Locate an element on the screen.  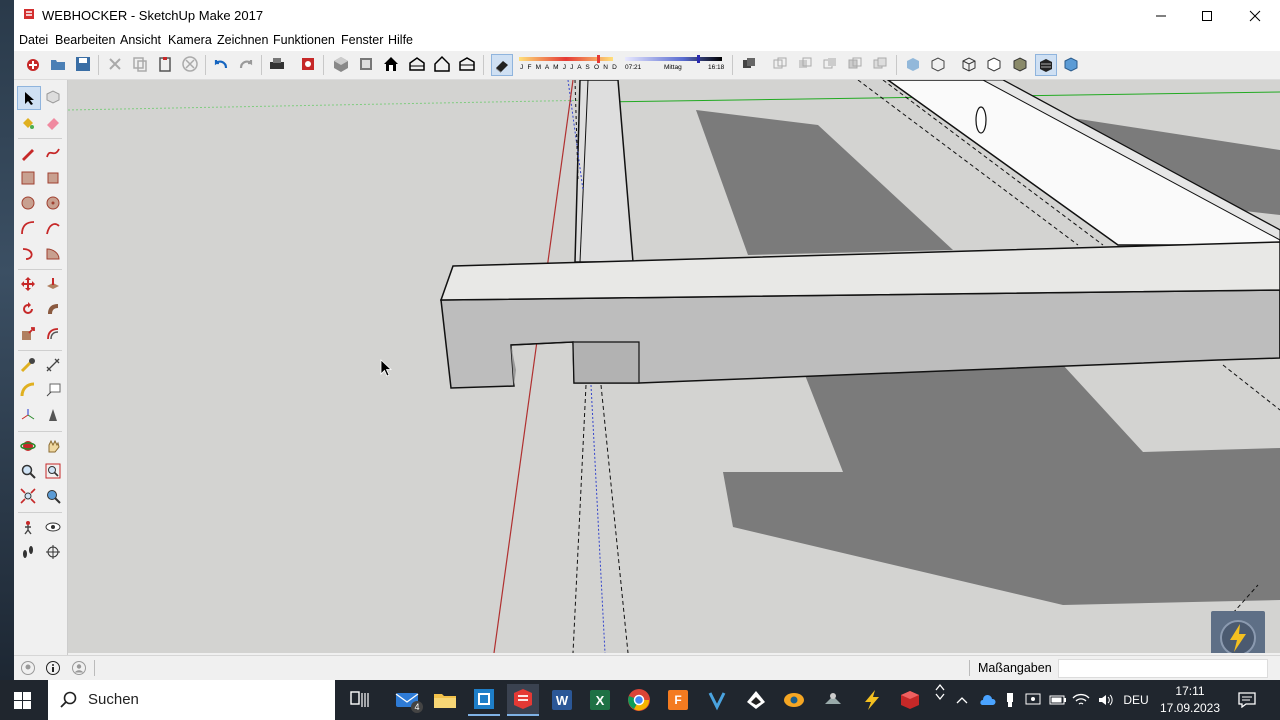
intersect-button is located at coordinates (830, 64).